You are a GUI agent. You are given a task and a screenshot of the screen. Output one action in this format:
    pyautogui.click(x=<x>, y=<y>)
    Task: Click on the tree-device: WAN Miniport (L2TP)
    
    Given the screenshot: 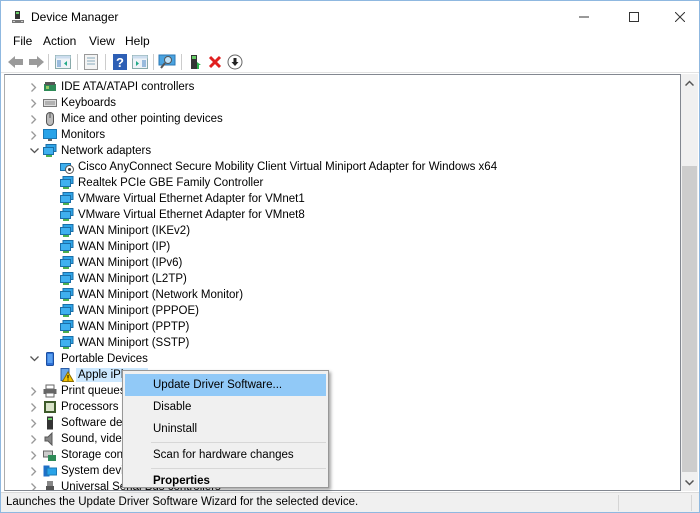 What is the action you would take?
    pyautogui.click(x=342, y=279)
    